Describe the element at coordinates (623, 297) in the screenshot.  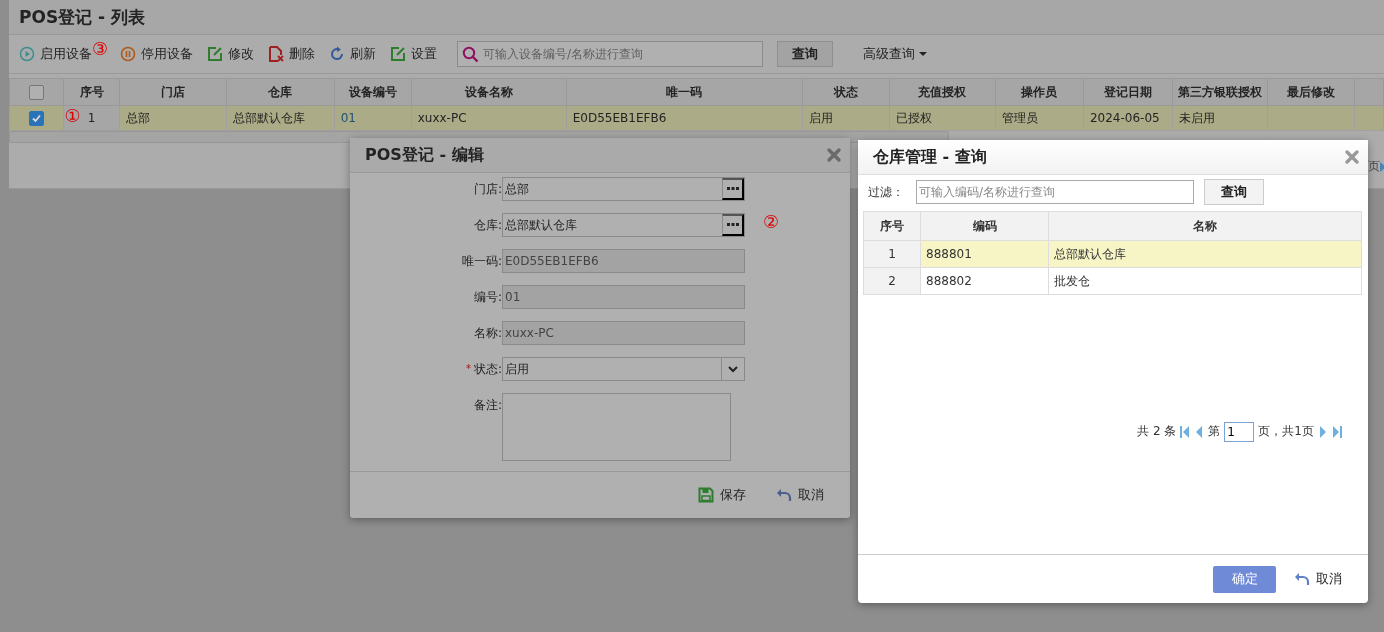
I see `readonly-field: 01` at that location.